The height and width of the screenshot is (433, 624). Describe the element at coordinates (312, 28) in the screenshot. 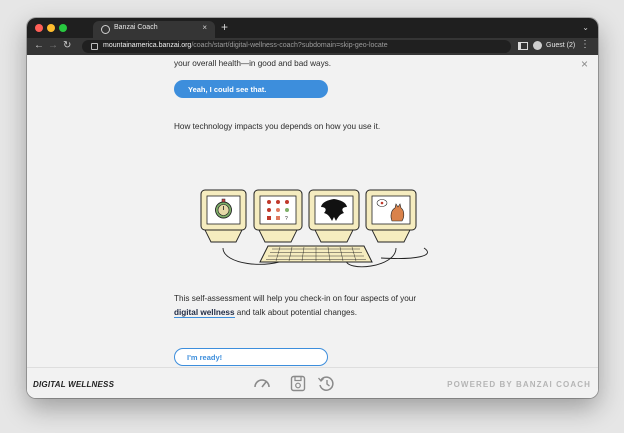

I see `tab-bar: Banzai Coach × + ⌄` at that location.